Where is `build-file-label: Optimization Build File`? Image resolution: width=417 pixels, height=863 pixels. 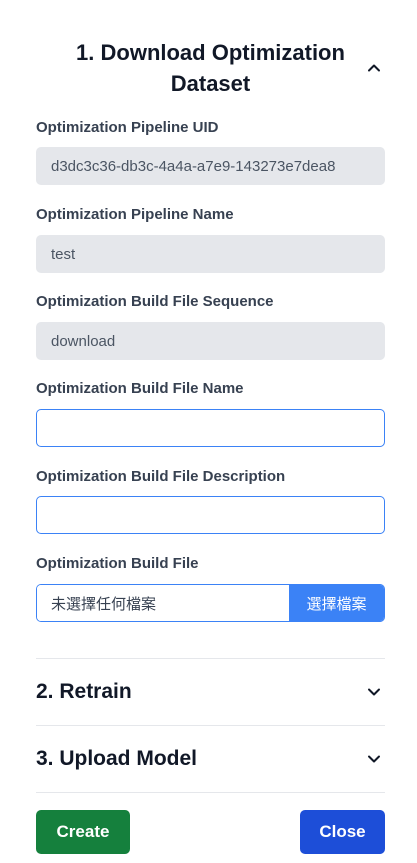
build-file-label: Optimization Build File is located at coordinates (117, 563).